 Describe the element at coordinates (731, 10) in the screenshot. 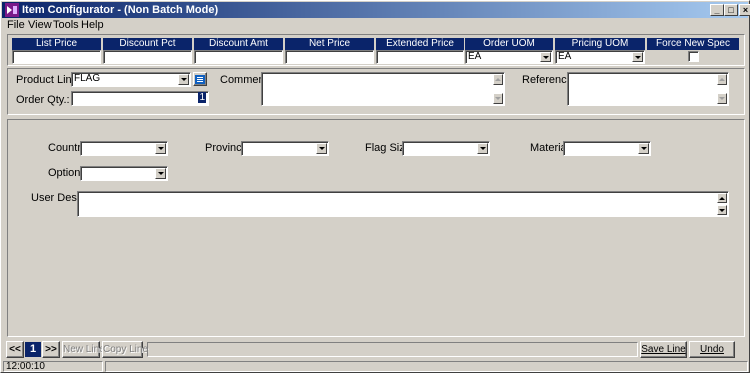

I see `maximize-icon: □` at that location.